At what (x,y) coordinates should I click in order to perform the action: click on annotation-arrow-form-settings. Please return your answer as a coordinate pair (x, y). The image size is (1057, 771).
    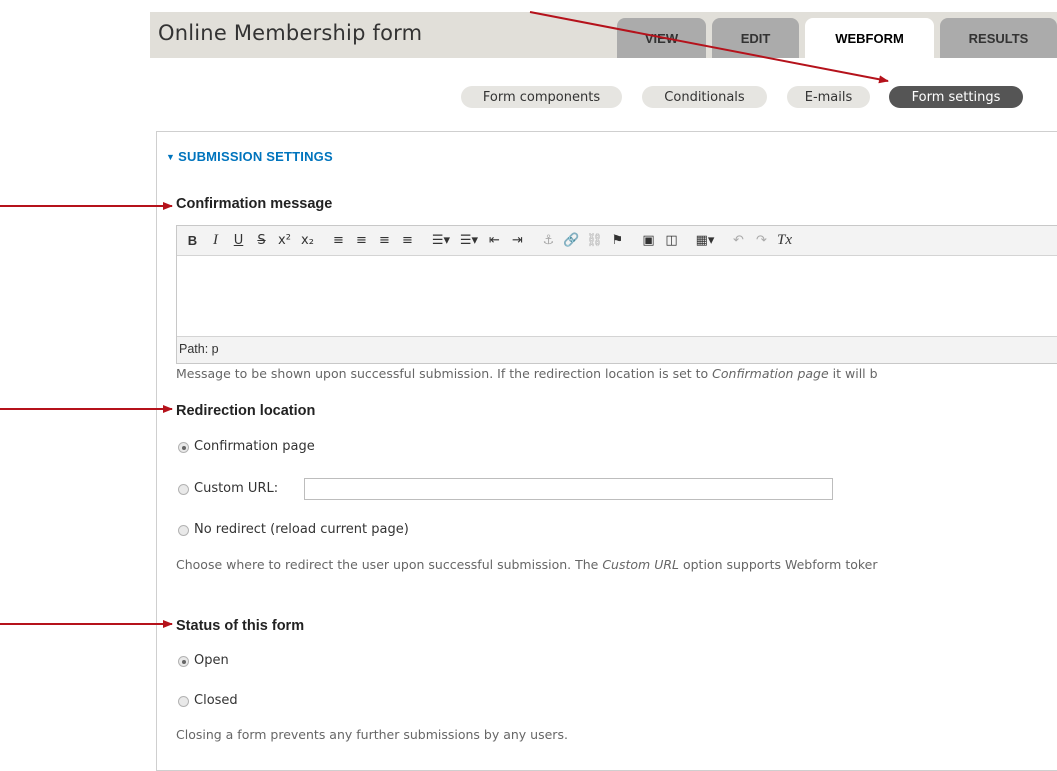
    Looking at the image, I should click on (709, 47).